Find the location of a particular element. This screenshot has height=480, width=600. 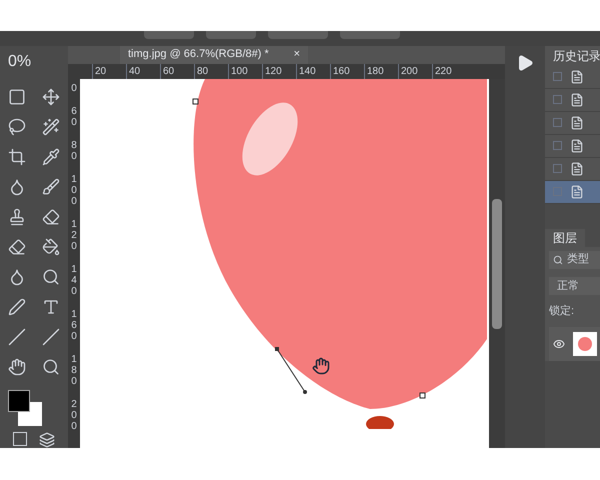

mask-icon is located at coordinates (20, 439).